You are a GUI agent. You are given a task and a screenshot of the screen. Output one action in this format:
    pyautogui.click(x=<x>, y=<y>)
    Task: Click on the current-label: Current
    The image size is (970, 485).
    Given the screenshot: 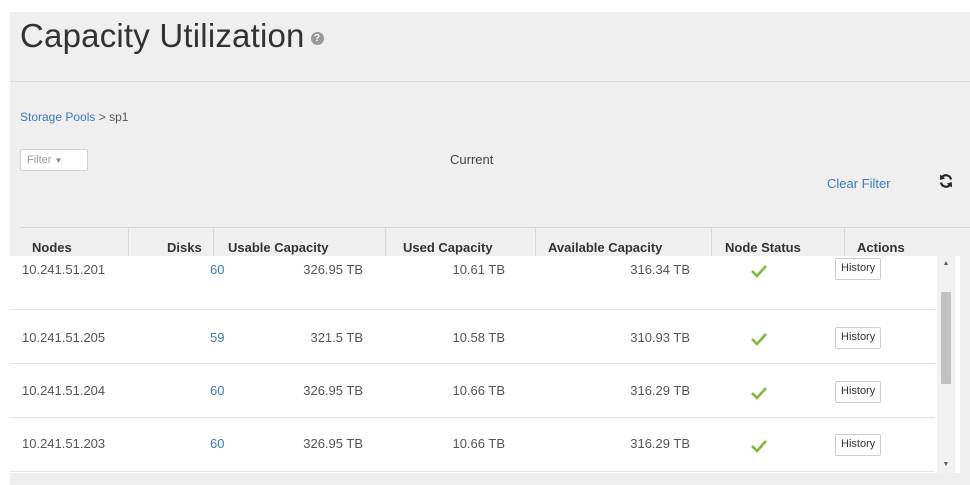 What is the action you would take?
    pyautogui.click(x=472, y=159)
    